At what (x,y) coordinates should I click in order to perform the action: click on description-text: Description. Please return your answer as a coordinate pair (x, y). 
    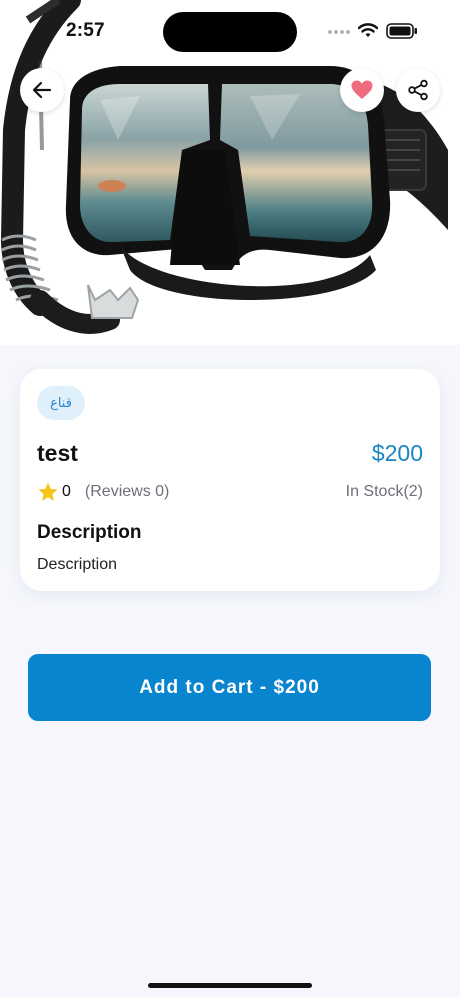
    Looking at the image, I should click on (77, 564).